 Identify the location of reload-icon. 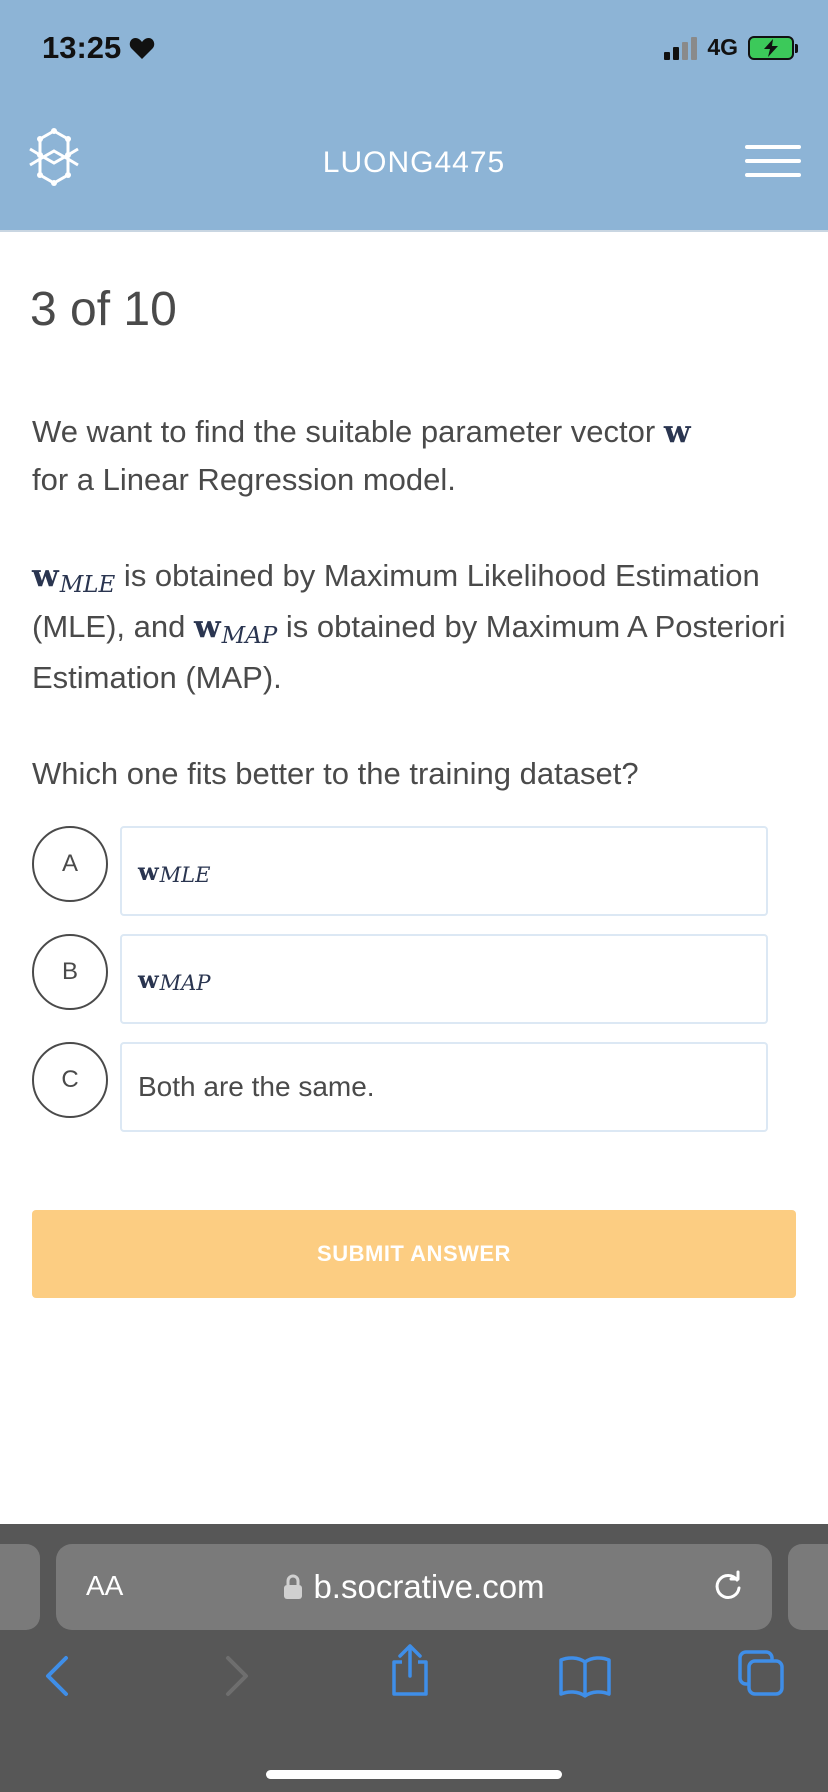
(728, 1586).